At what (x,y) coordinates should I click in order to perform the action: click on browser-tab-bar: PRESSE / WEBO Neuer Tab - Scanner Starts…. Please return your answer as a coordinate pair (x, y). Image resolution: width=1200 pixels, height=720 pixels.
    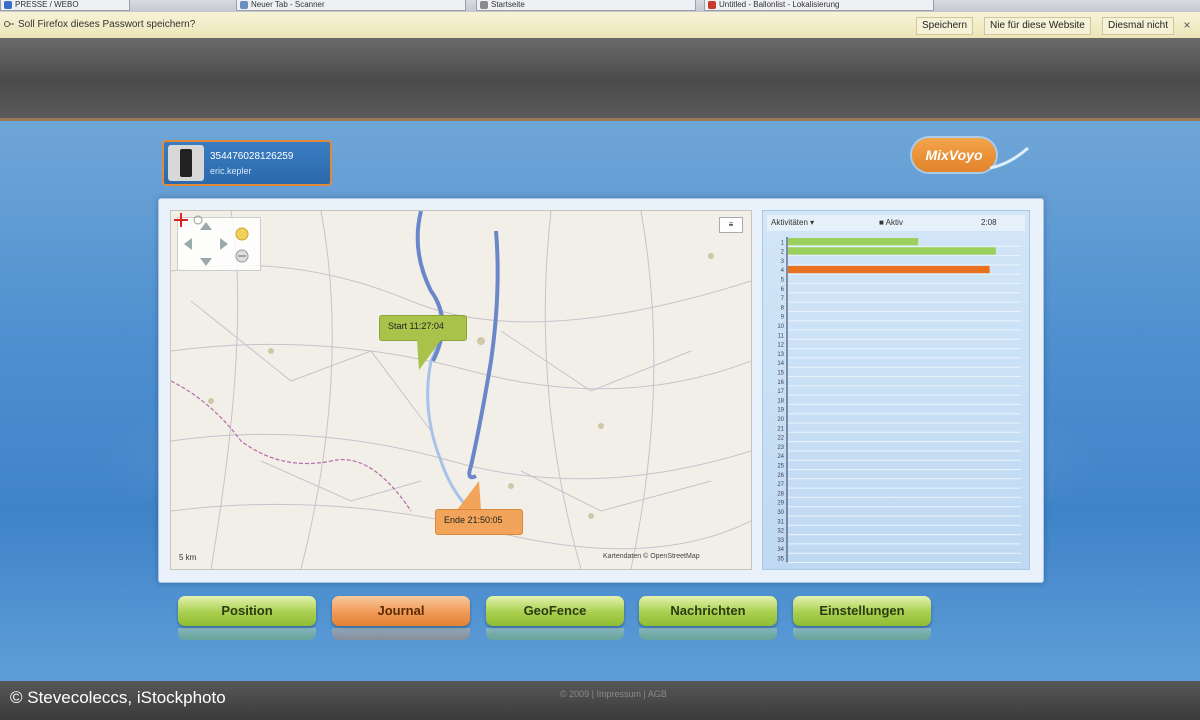
    Looking at the image, I should click on (600, 6).